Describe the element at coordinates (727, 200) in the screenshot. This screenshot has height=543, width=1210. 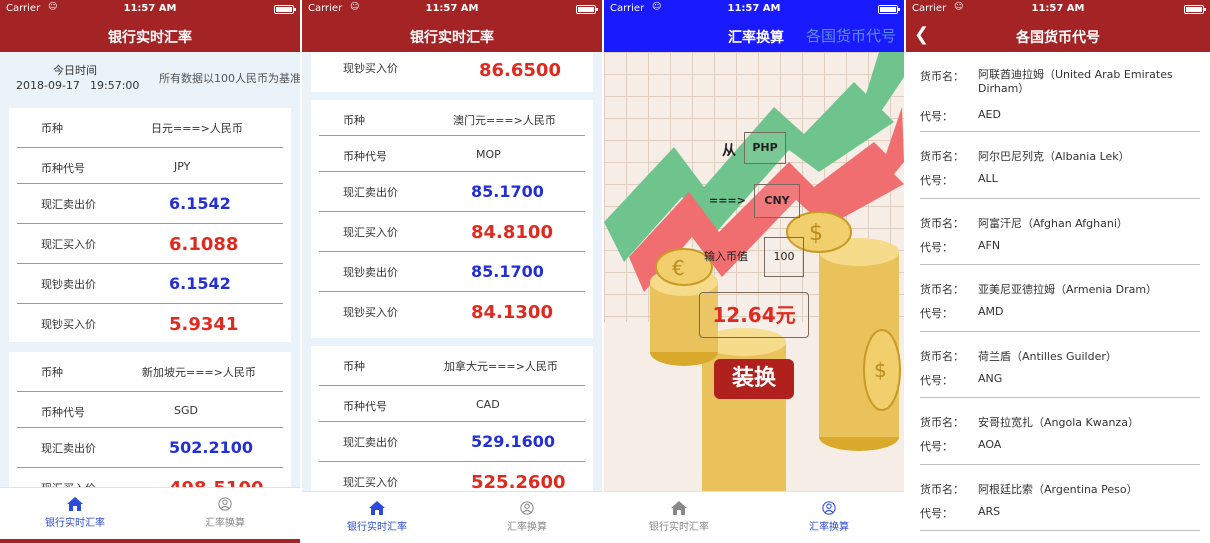
I see `arrow-label: ===>` at that location.